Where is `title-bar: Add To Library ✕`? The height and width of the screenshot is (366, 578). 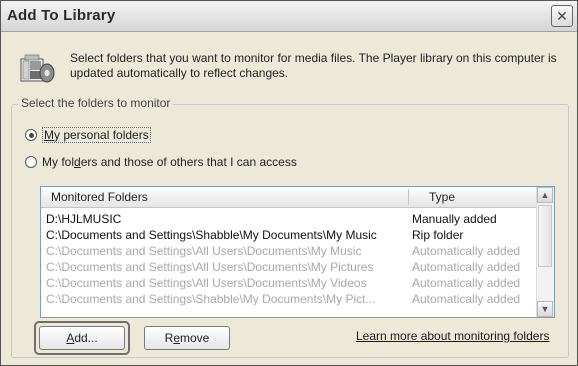 title-bar: Add To Library ✕ is located at coordinates (289, 16).